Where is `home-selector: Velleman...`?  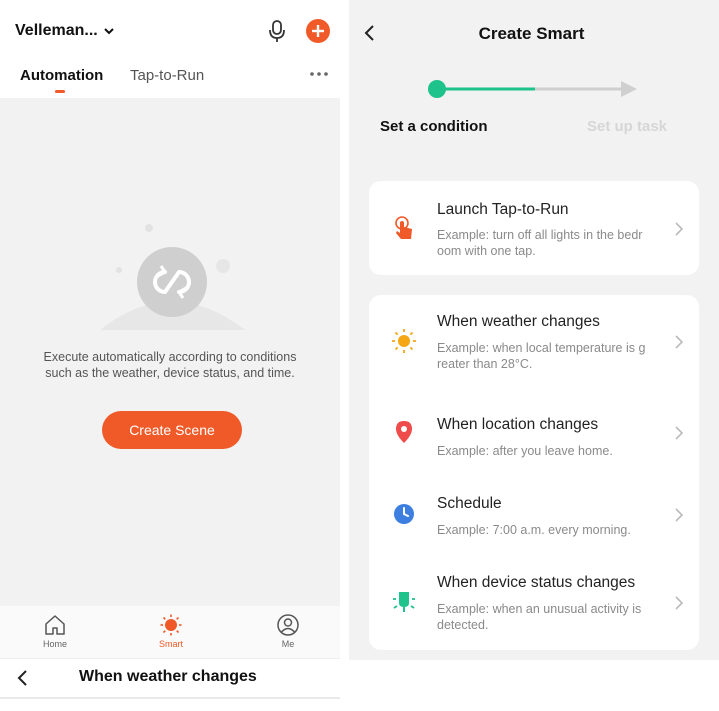
home-selector: Velleman... is located at coordinates (64, 31).